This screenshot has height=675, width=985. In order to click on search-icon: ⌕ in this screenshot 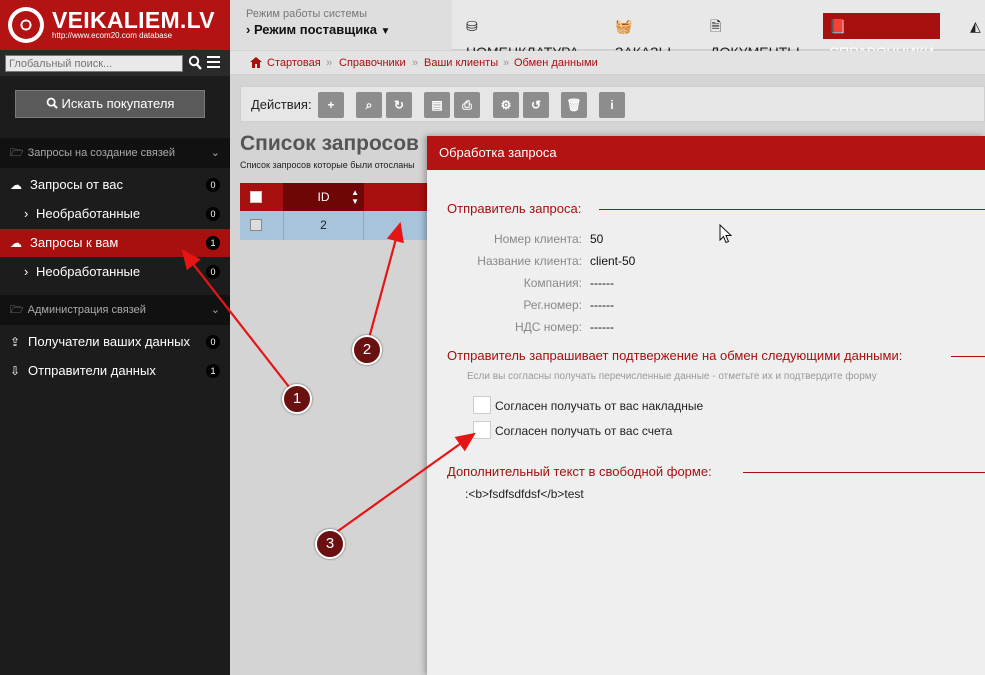, I will do `click(369, 105)`.